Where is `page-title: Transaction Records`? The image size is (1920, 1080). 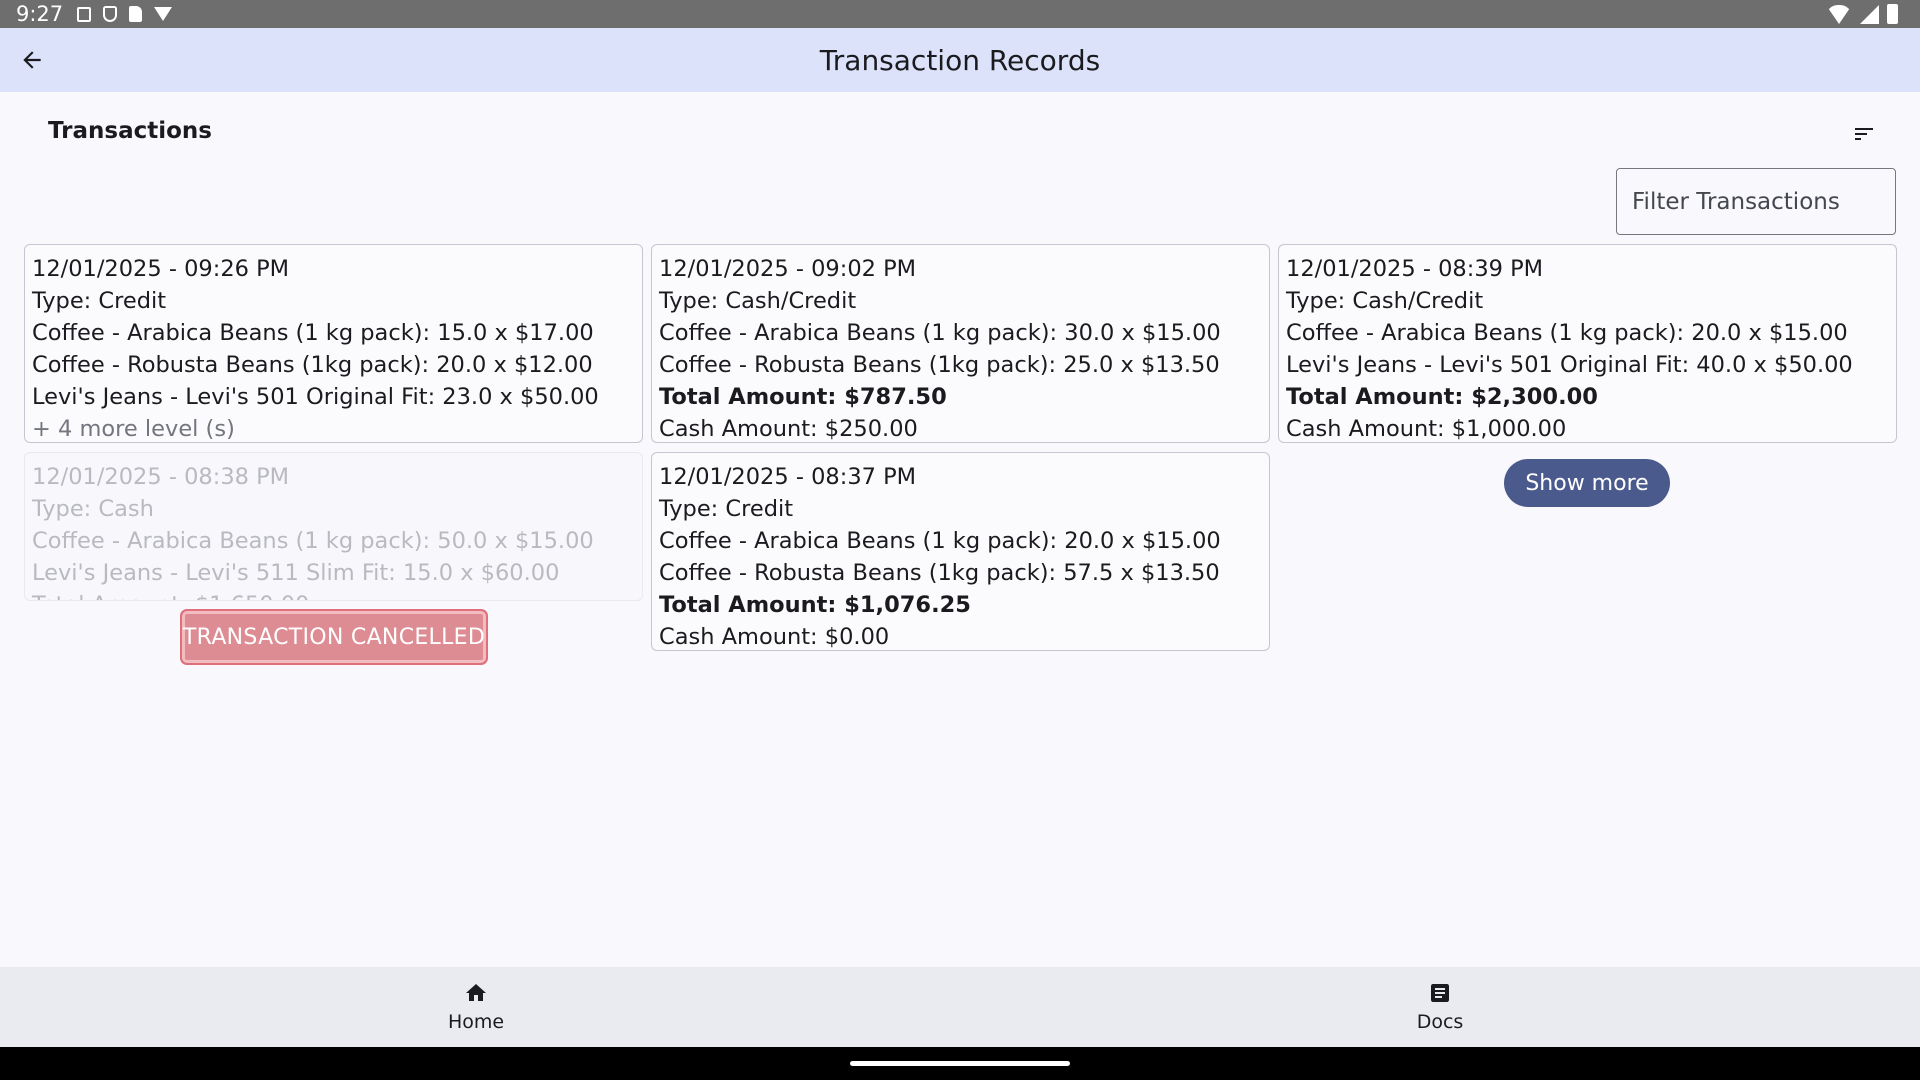
page-title: Transaction Records is located at coordinates (960, 60).